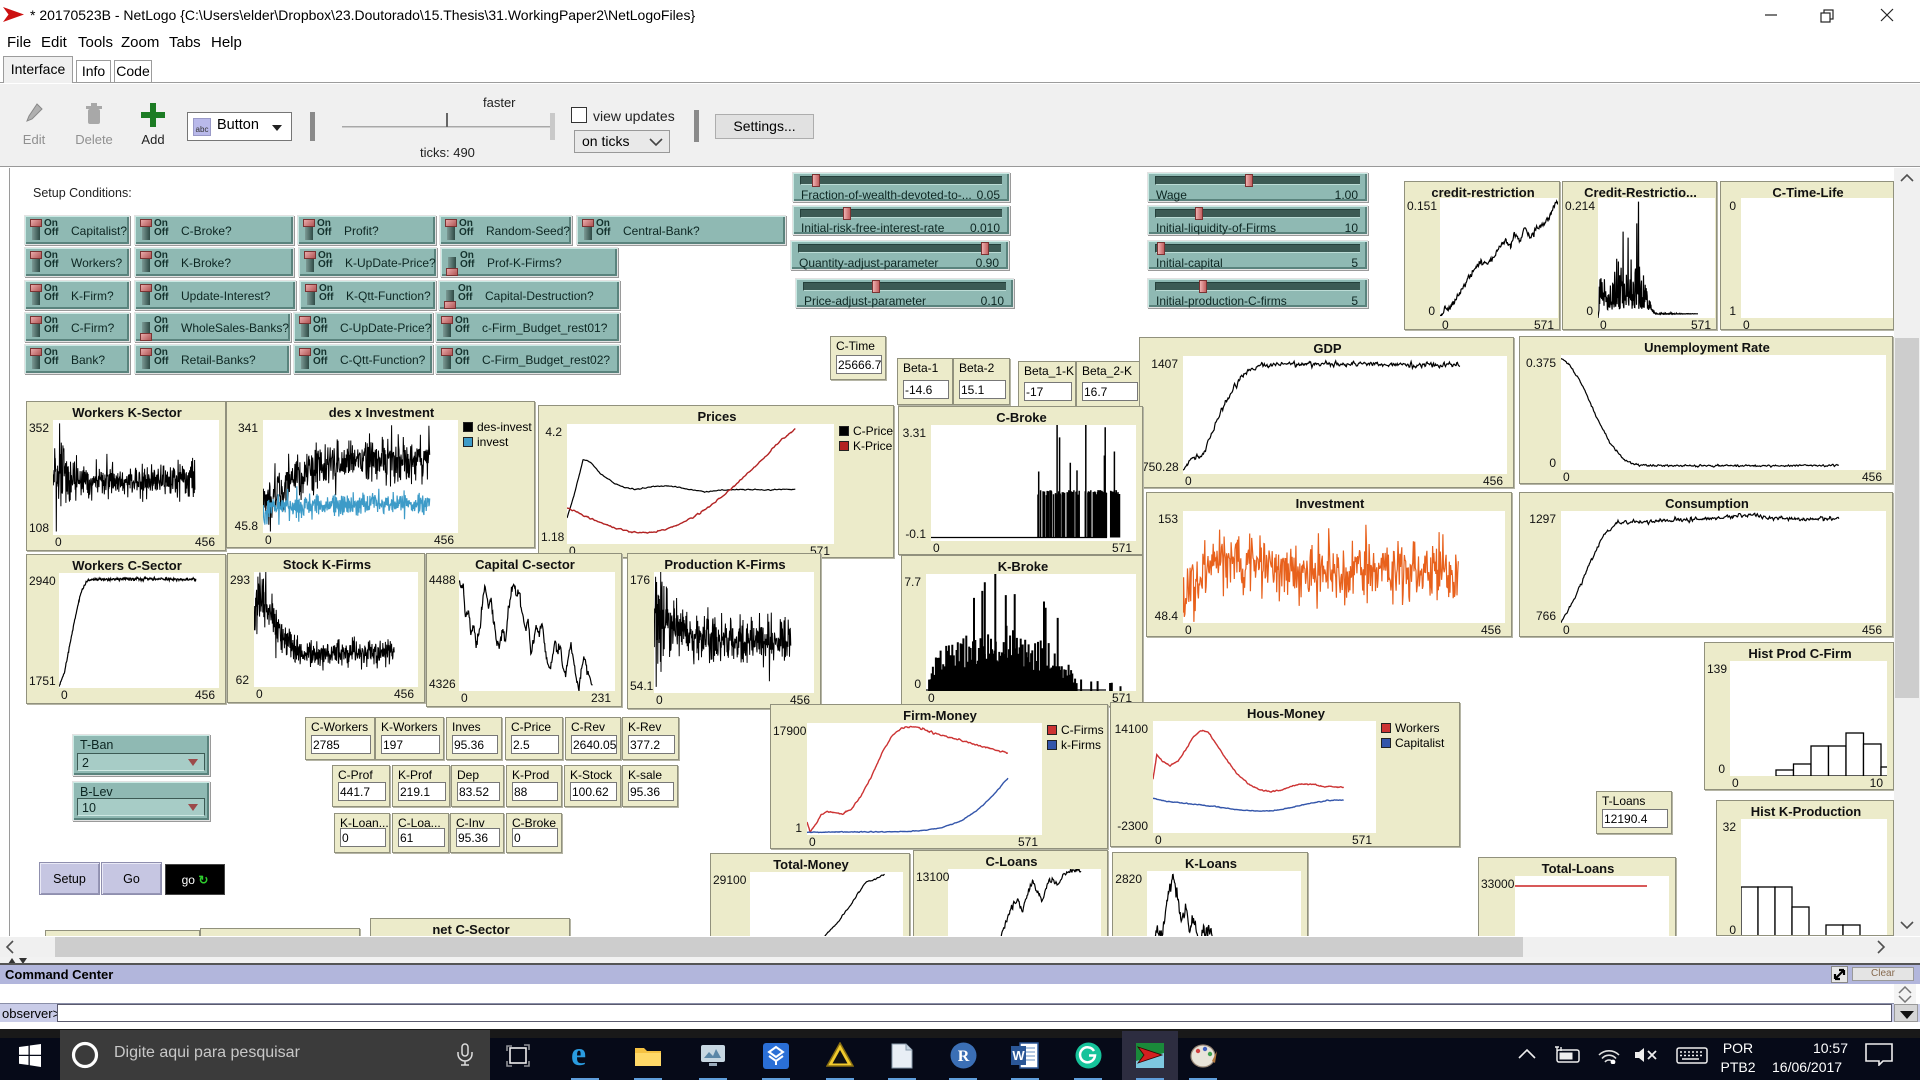 This screenshot has height=1080, width=1920. I want to click on svg-text: R, so click(964, 1056).